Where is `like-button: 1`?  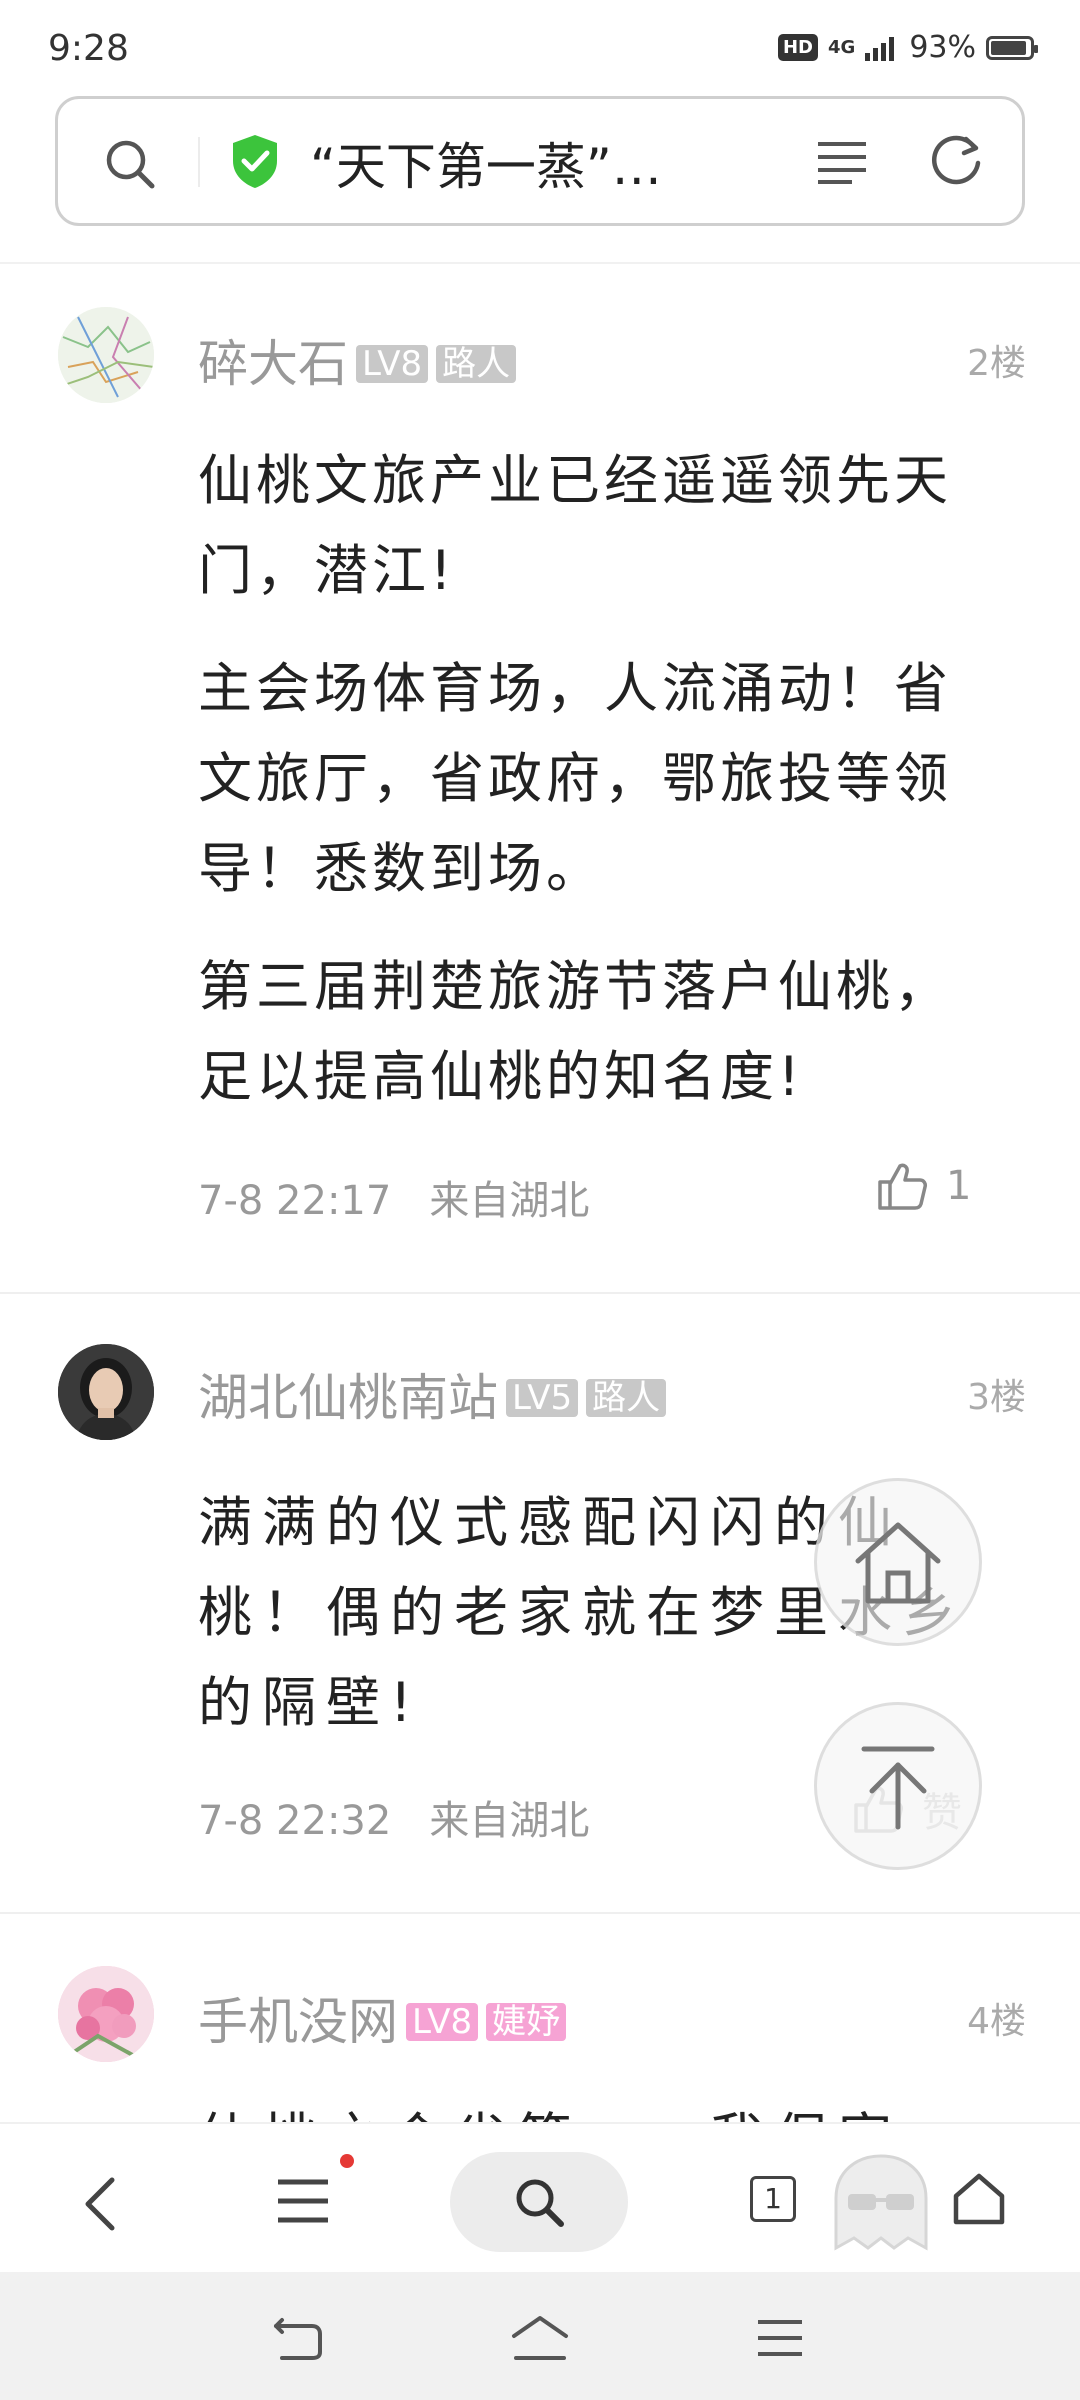
like-button: 1 is located at coordinates (923, 1186).